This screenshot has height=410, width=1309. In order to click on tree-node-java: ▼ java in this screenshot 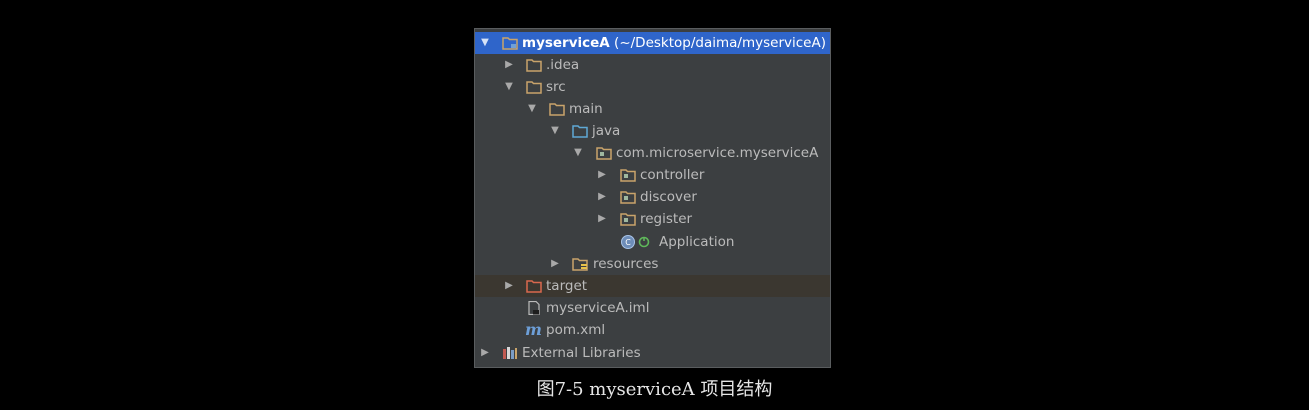, I will do `click(652, 131)`.